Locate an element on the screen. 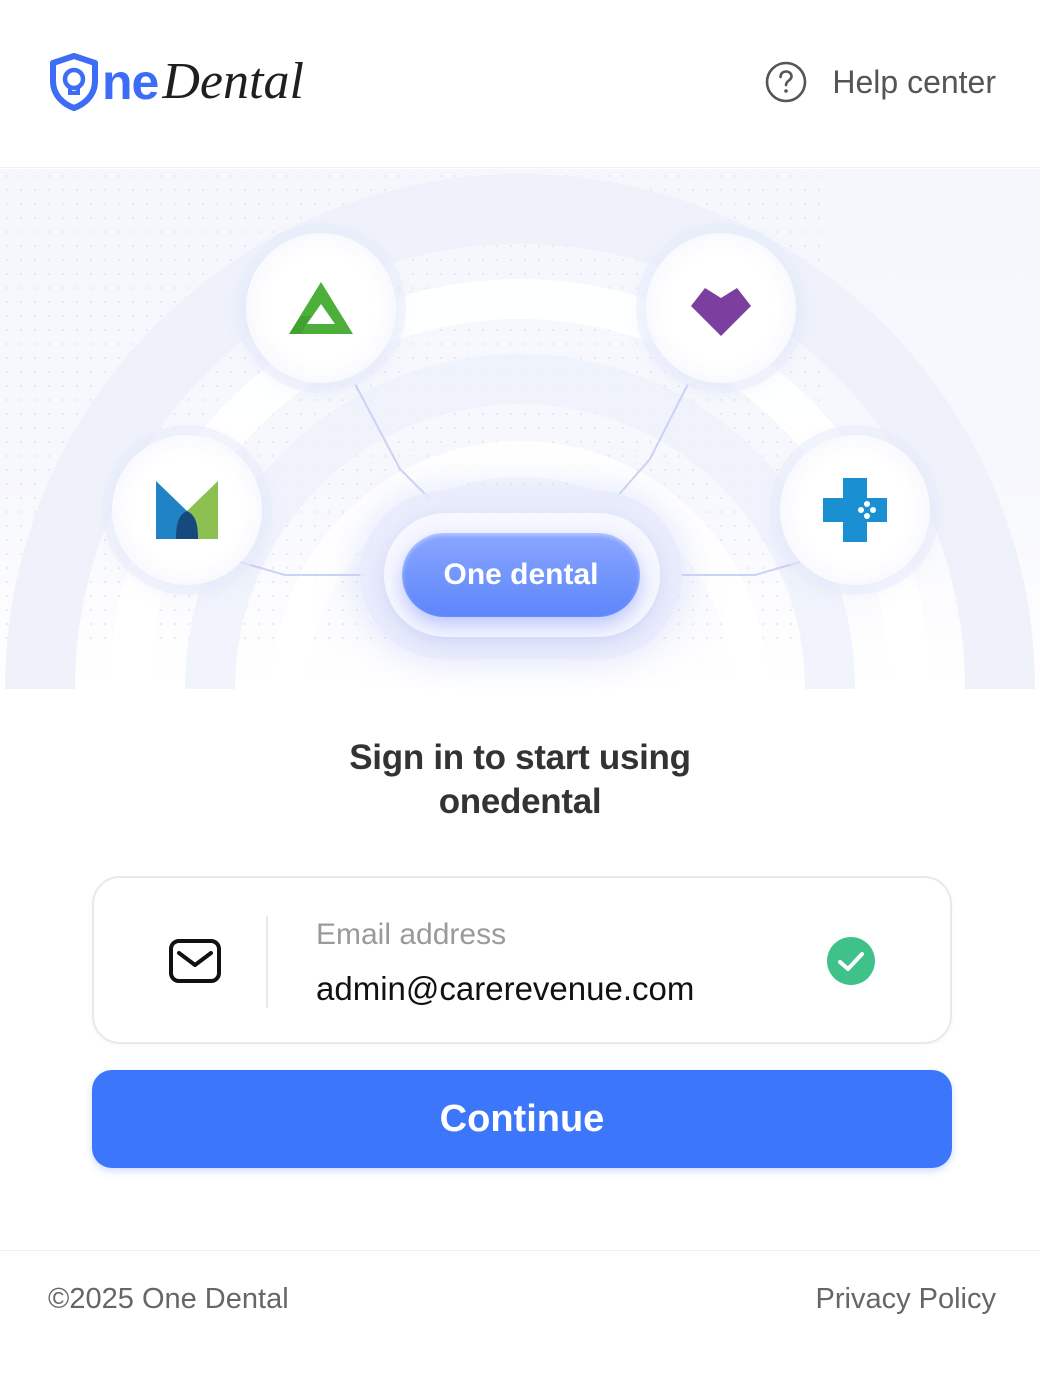 The image size is (1040, 1380). email-input is located at coordinates (556, 989).